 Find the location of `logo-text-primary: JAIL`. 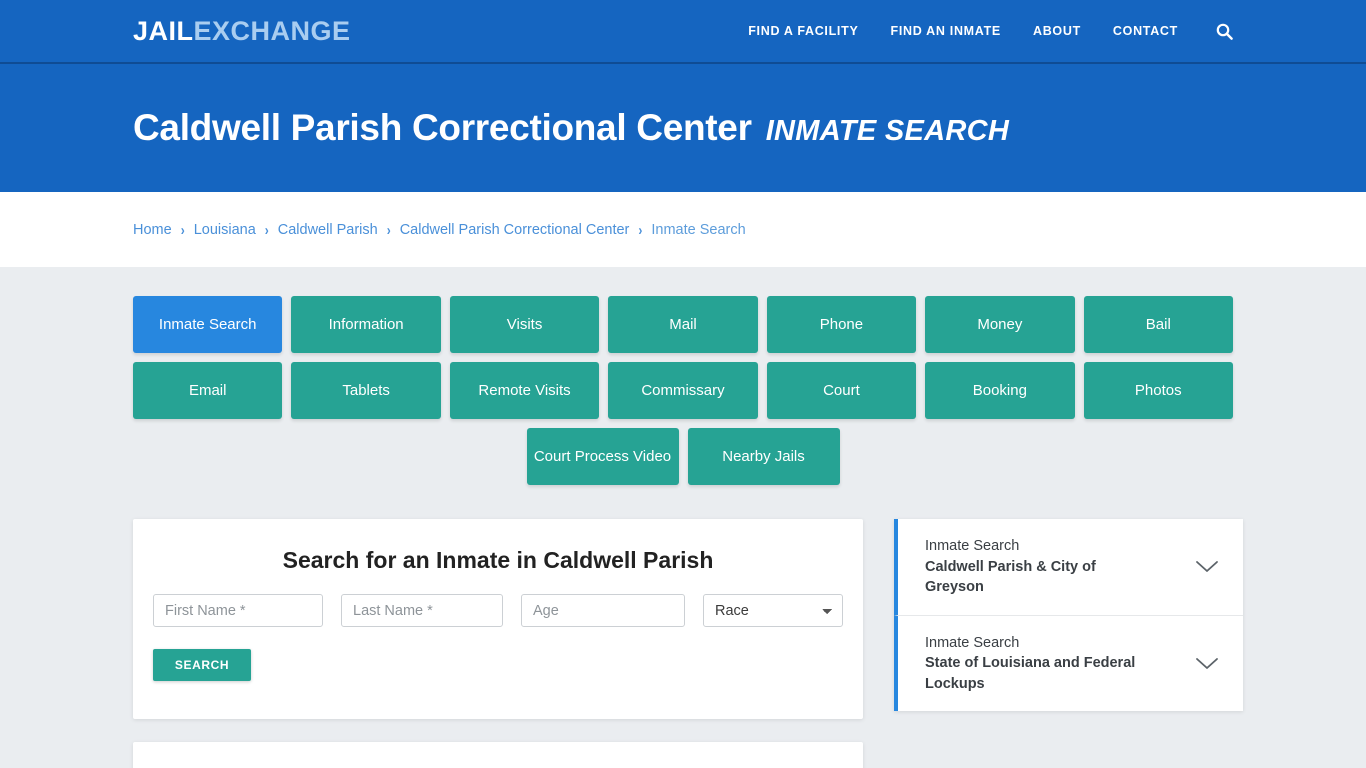

logo-text-primary: JAIL is located at coordinates (163, 30).